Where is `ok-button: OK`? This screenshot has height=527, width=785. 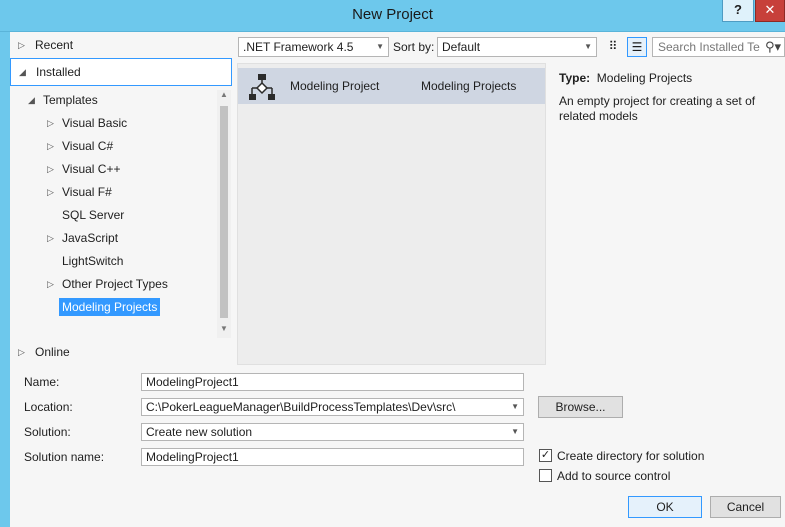
ok-button: OK is located at coordinates (665, 507).